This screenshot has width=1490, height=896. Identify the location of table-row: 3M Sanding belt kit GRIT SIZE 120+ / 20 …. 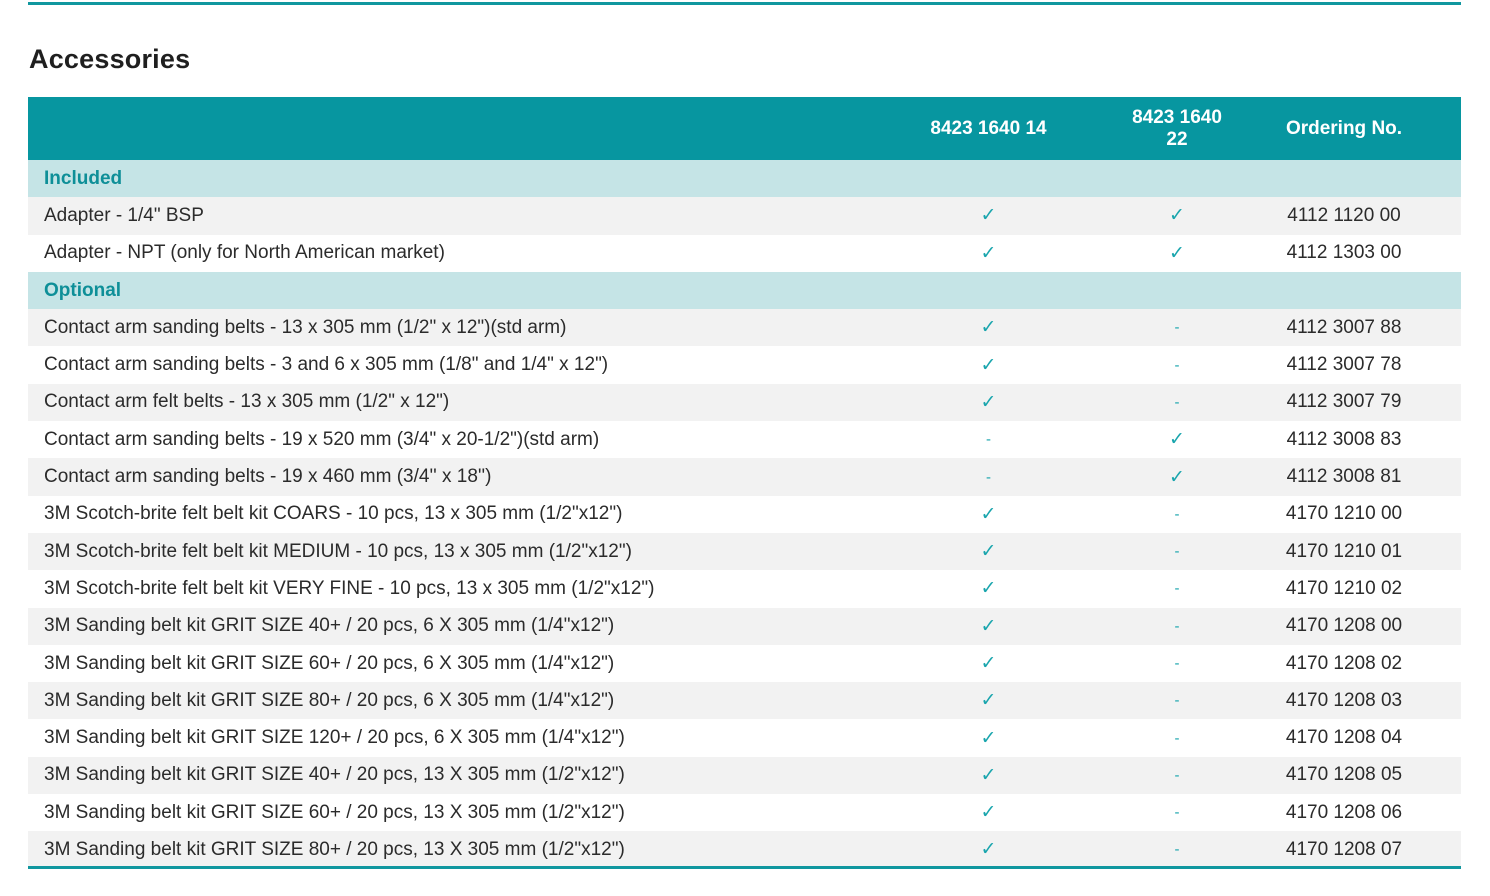
(744, 738).